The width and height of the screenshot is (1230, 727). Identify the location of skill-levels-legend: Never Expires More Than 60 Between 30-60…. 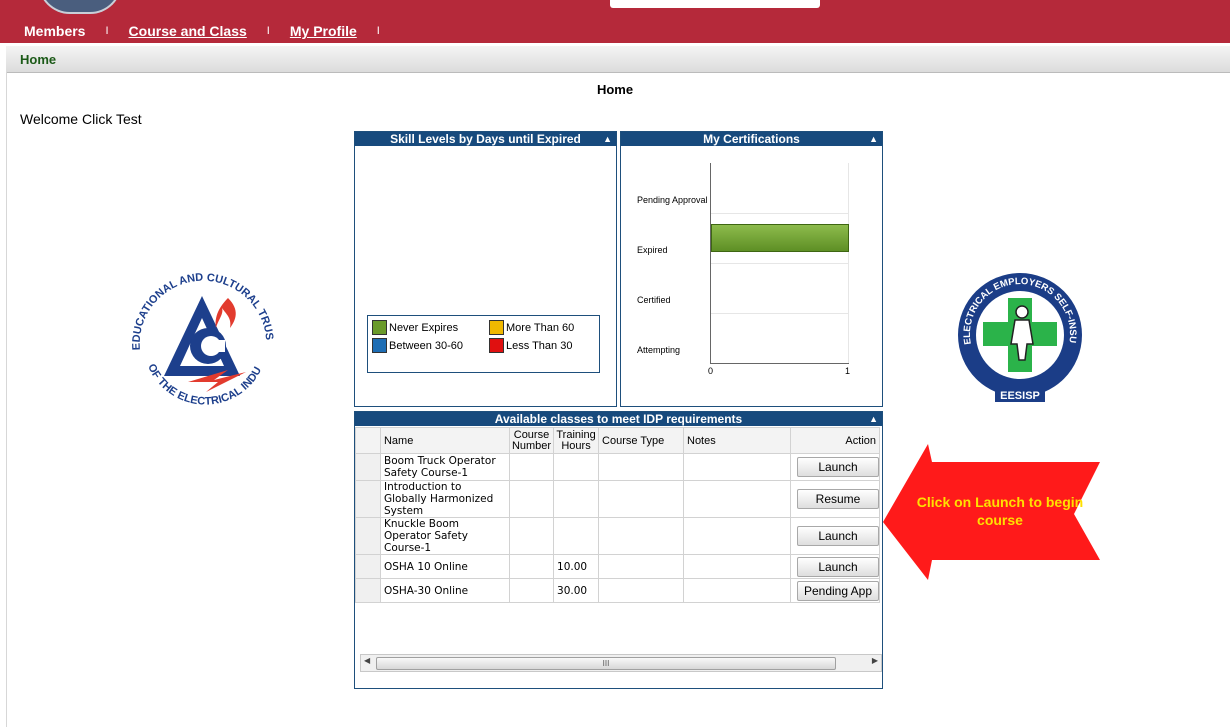
(483, 344).